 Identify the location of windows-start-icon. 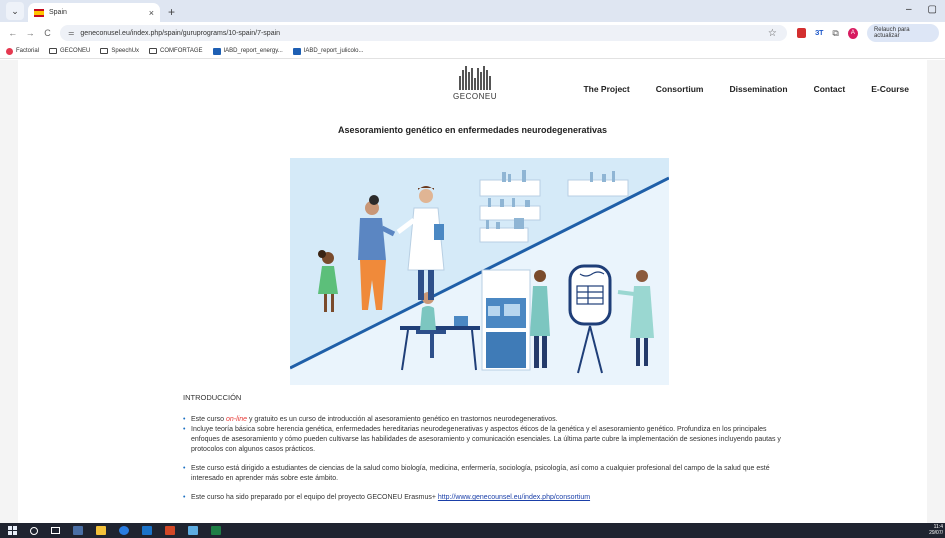
(12, 530).